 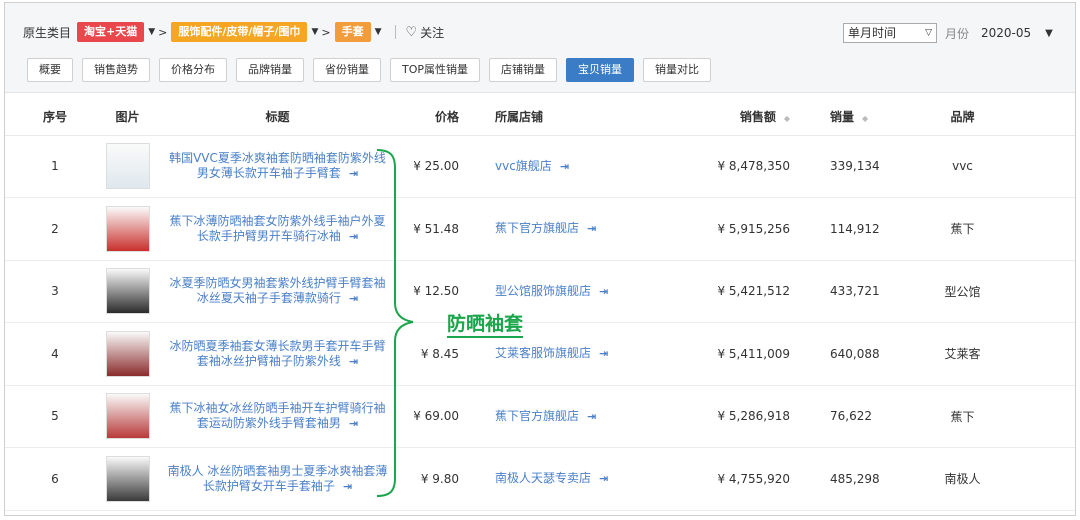 What do you see at coordinates (543, 353) in the screenshot?
I see `shop-link: 艾莱客服饰旗舰店` at bounding box center [543, 353].